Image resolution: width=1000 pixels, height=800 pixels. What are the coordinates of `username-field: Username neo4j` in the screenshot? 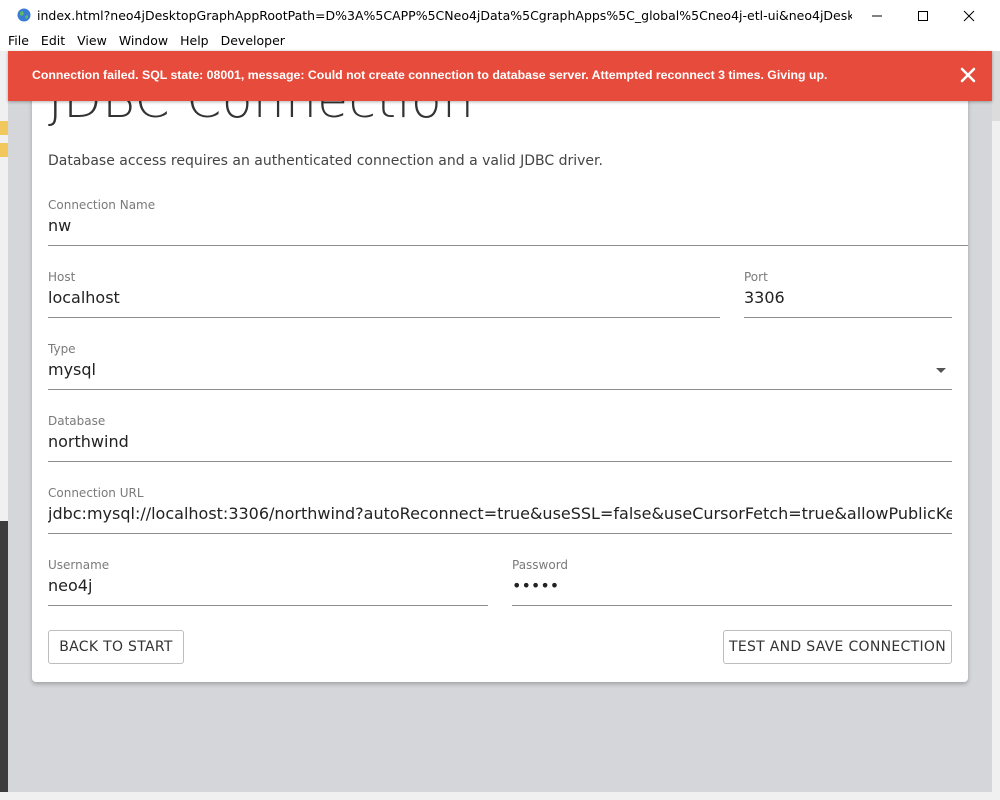 It's located at (268, 582).